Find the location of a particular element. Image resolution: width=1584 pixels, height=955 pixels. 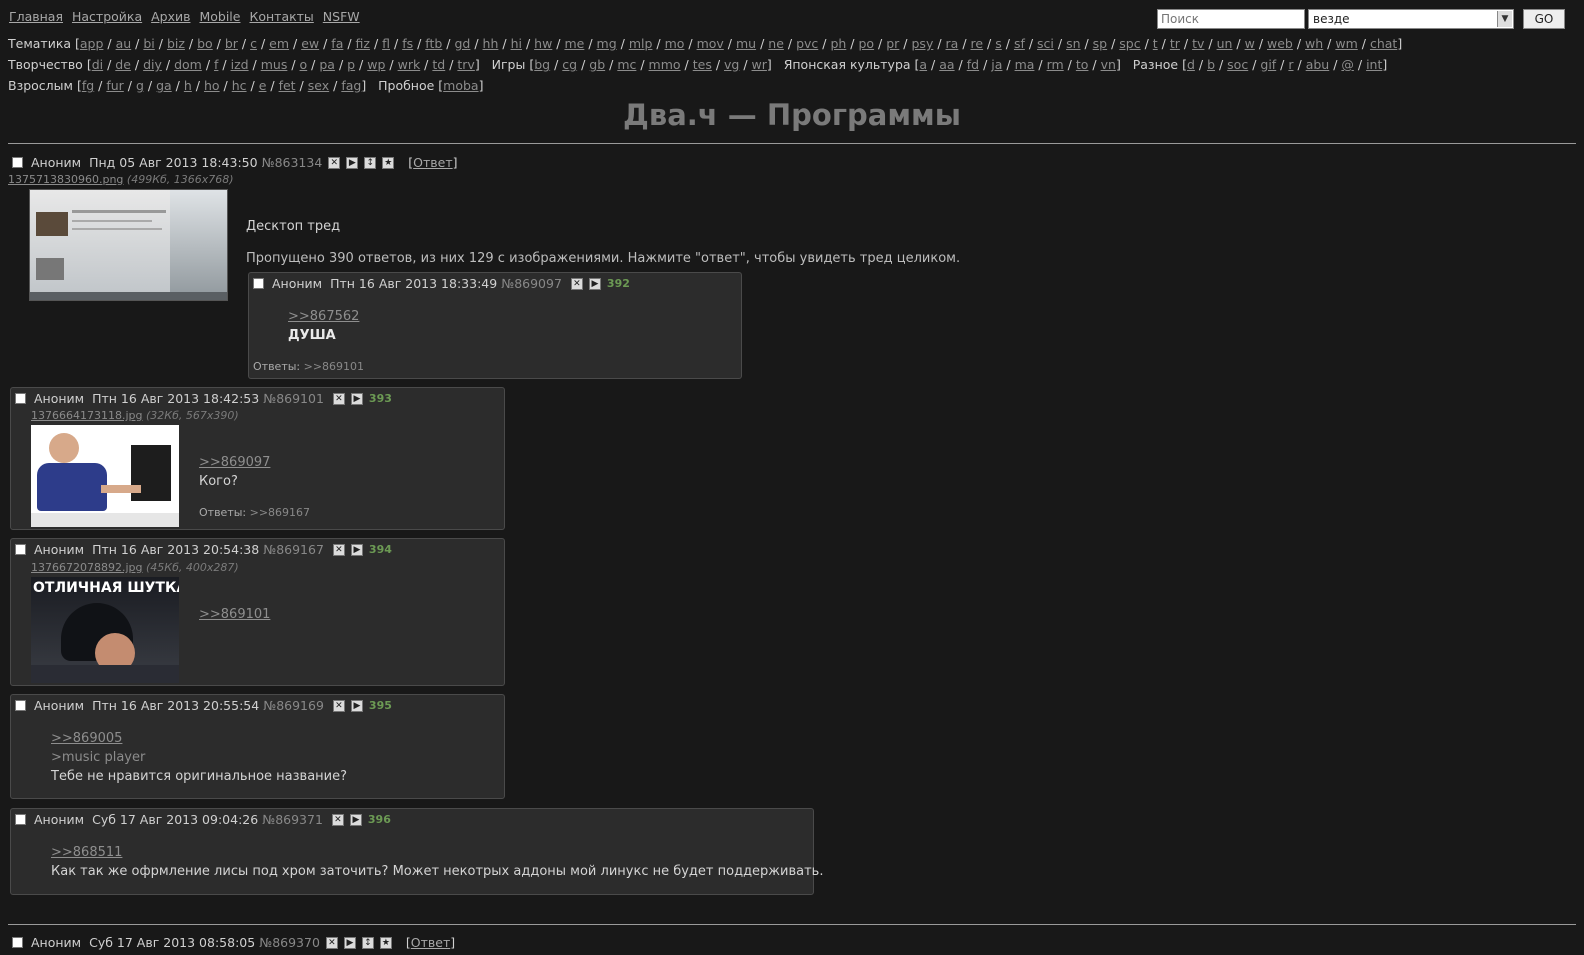

board-link-ho: ho is located at coordinates (212, 85).